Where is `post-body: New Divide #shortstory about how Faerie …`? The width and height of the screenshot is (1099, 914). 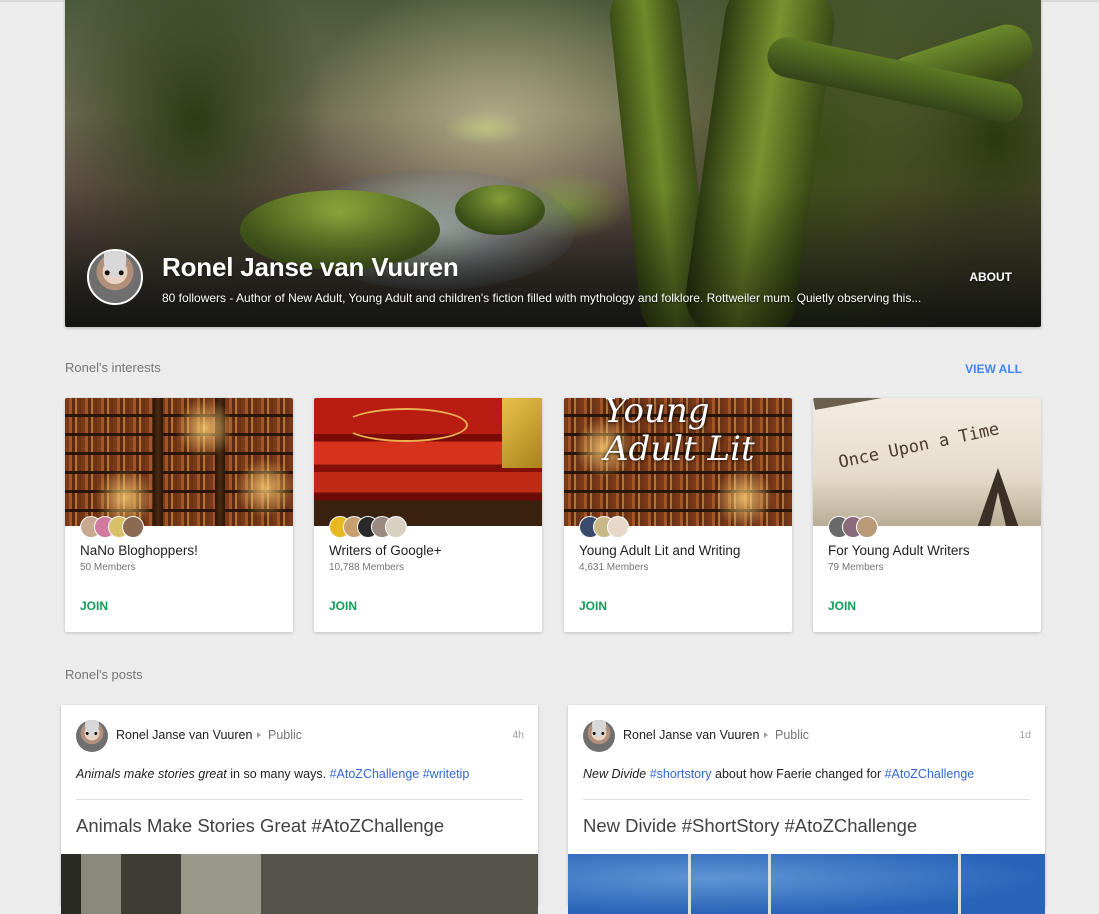
post-body: New Divide #shortstory about how Faerie … is located at coordinates (778, 774).